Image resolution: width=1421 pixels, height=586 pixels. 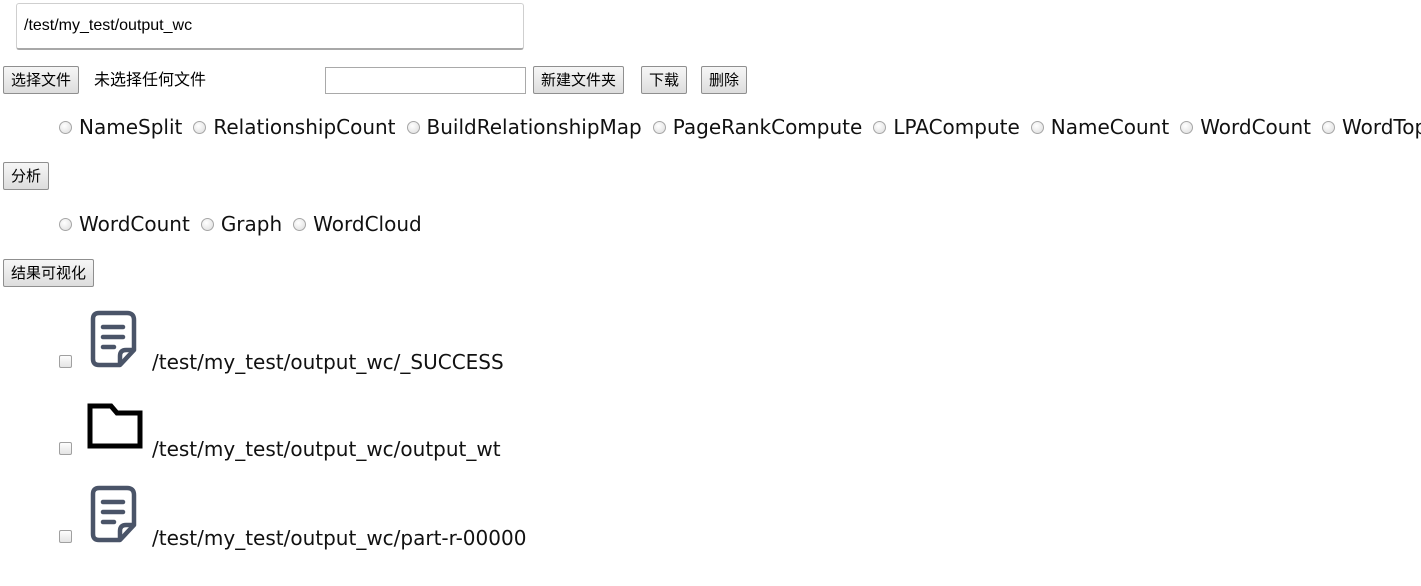 I want to click on radio-option-wordtop: WordTop, so click(x=1371, y=127).